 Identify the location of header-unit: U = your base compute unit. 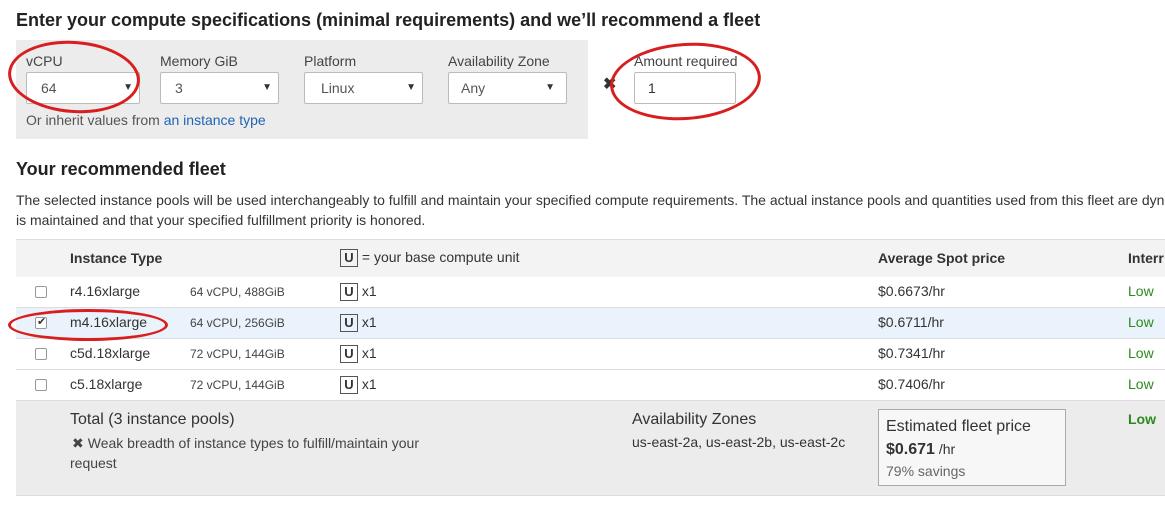
(430, 258).